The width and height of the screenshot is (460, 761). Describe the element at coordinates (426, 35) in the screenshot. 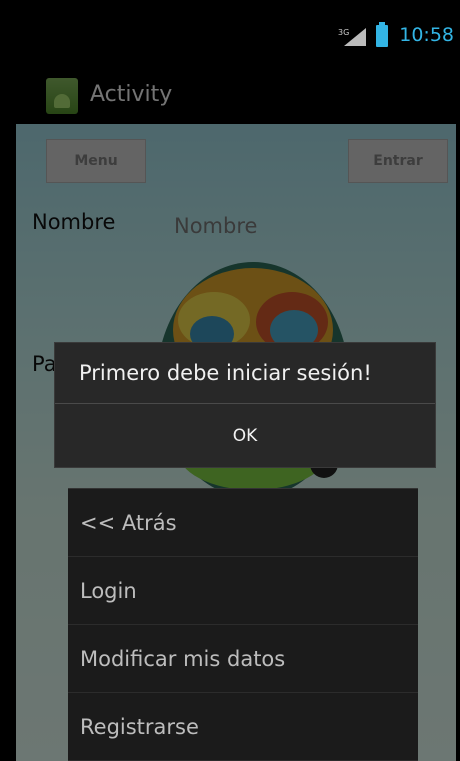

I see `clock: 10:58` at that location.